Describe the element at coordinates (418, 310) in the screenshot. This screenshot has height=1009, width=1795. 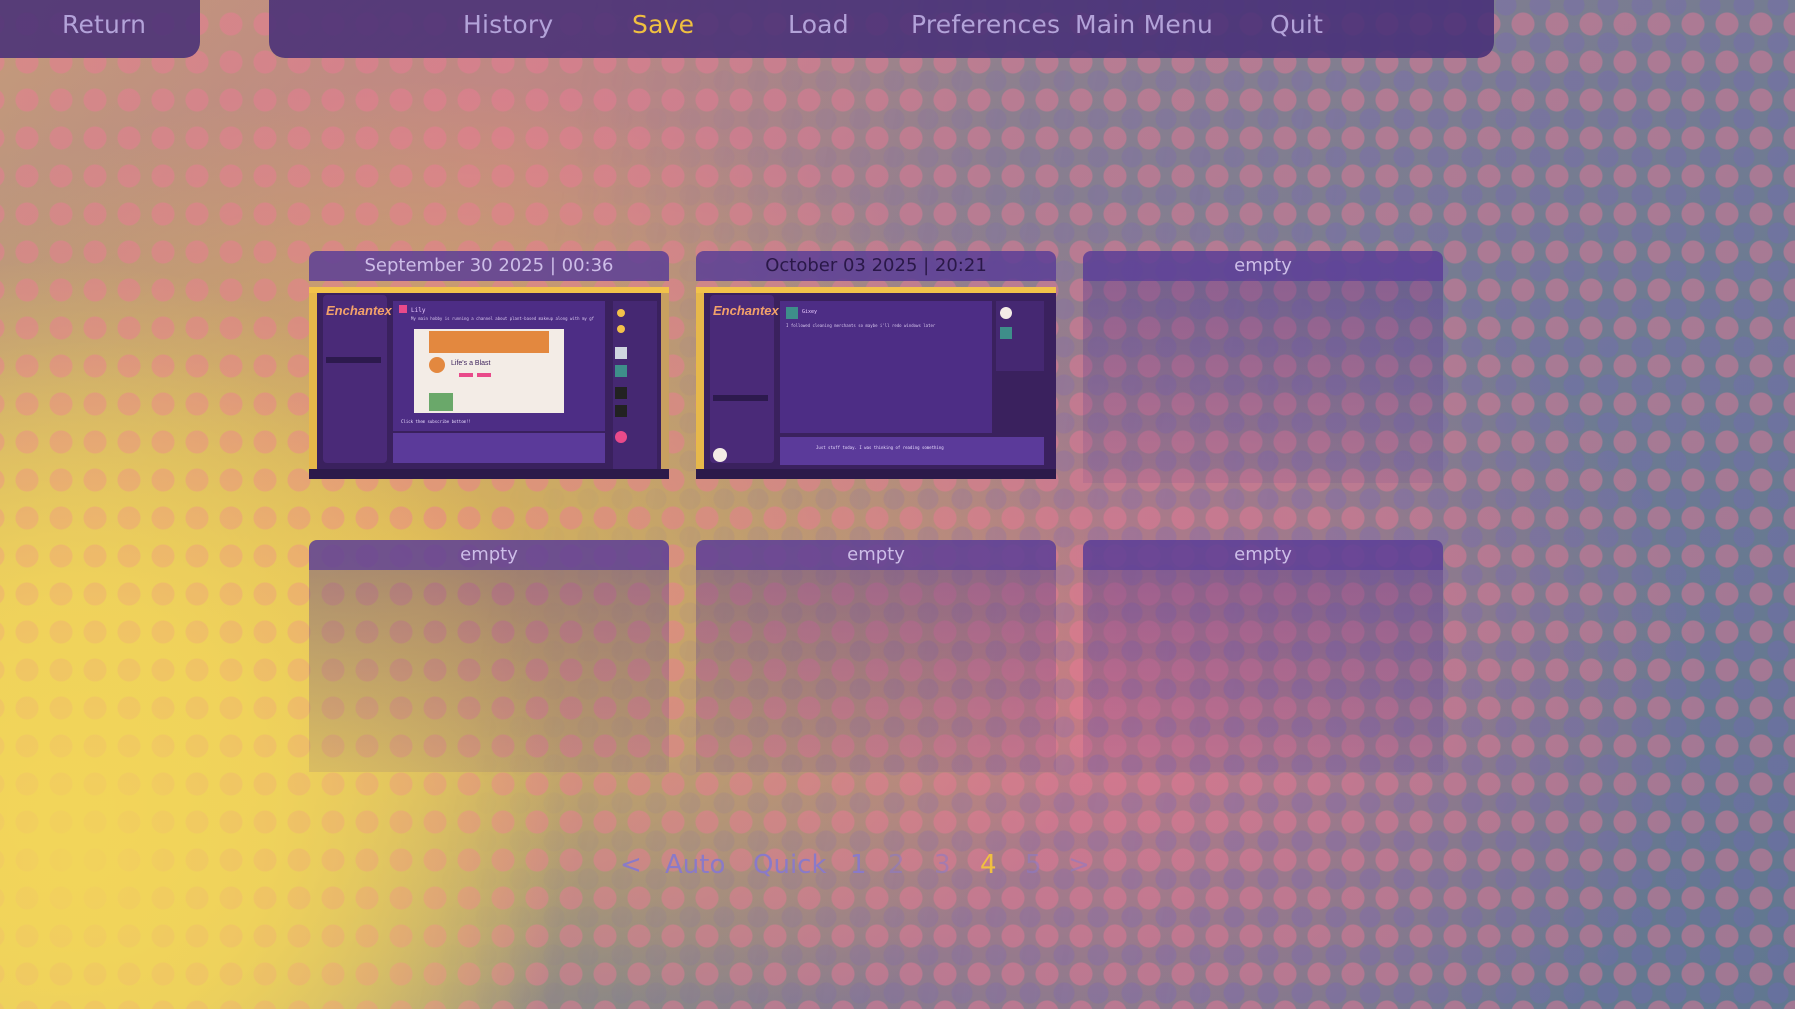
I see `thumbnail-chat-title: Lily` at that location.